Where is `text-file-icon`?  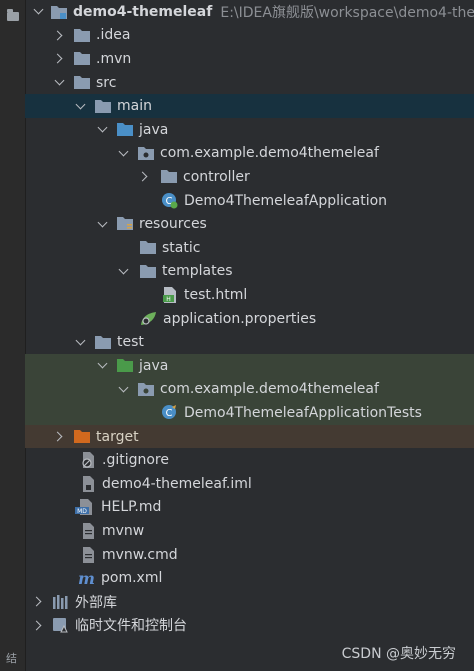
text-file-icon is located at coordinates (88, 530).